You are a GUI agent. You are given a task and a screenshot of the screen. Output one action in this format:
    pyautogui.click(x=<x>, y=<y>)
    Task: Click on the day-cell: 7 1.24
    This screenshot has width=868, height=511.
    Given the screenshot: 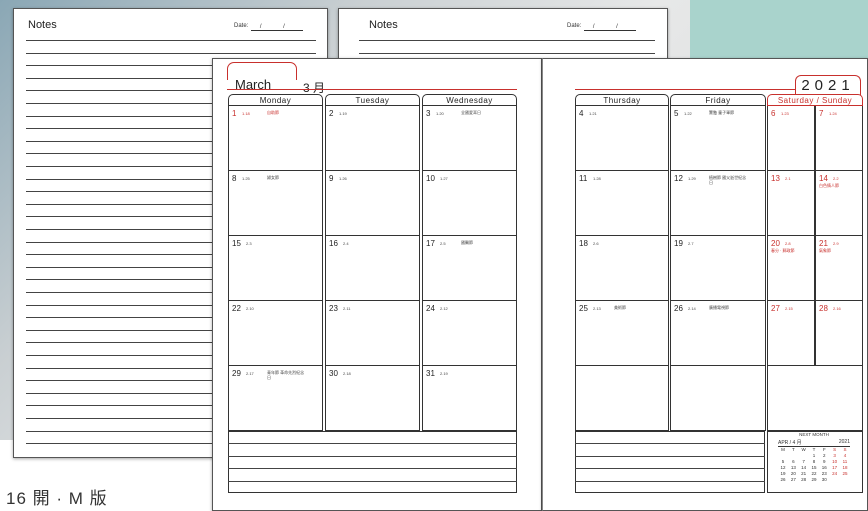 What is the action you would take?
    pyautogui.click(x=839, y=138)
    